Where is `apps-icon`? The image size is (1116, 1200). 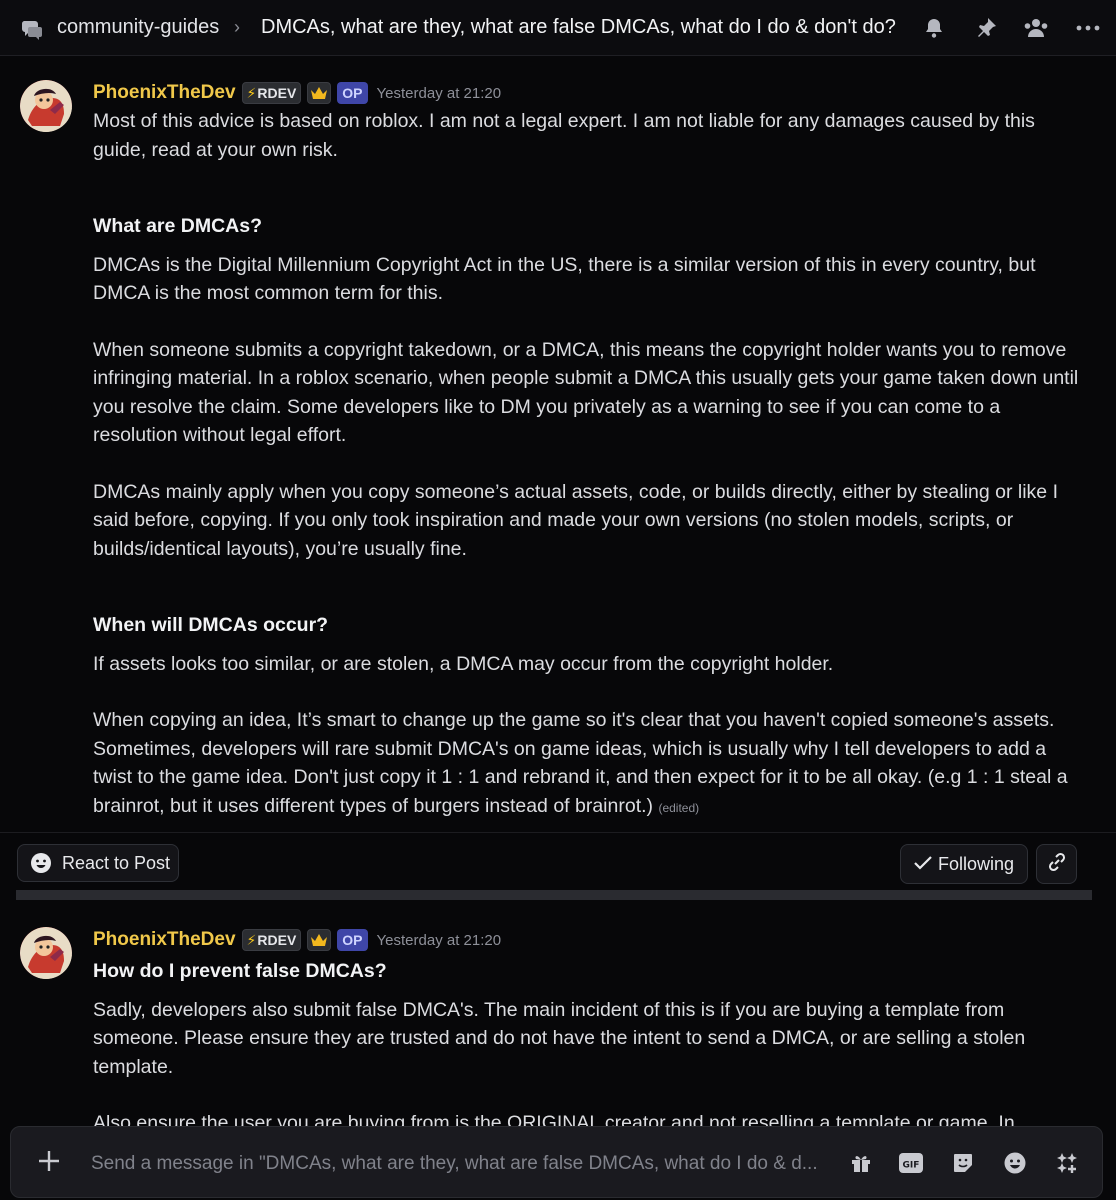 apps-icon is located at coordinates (1067, 1163).